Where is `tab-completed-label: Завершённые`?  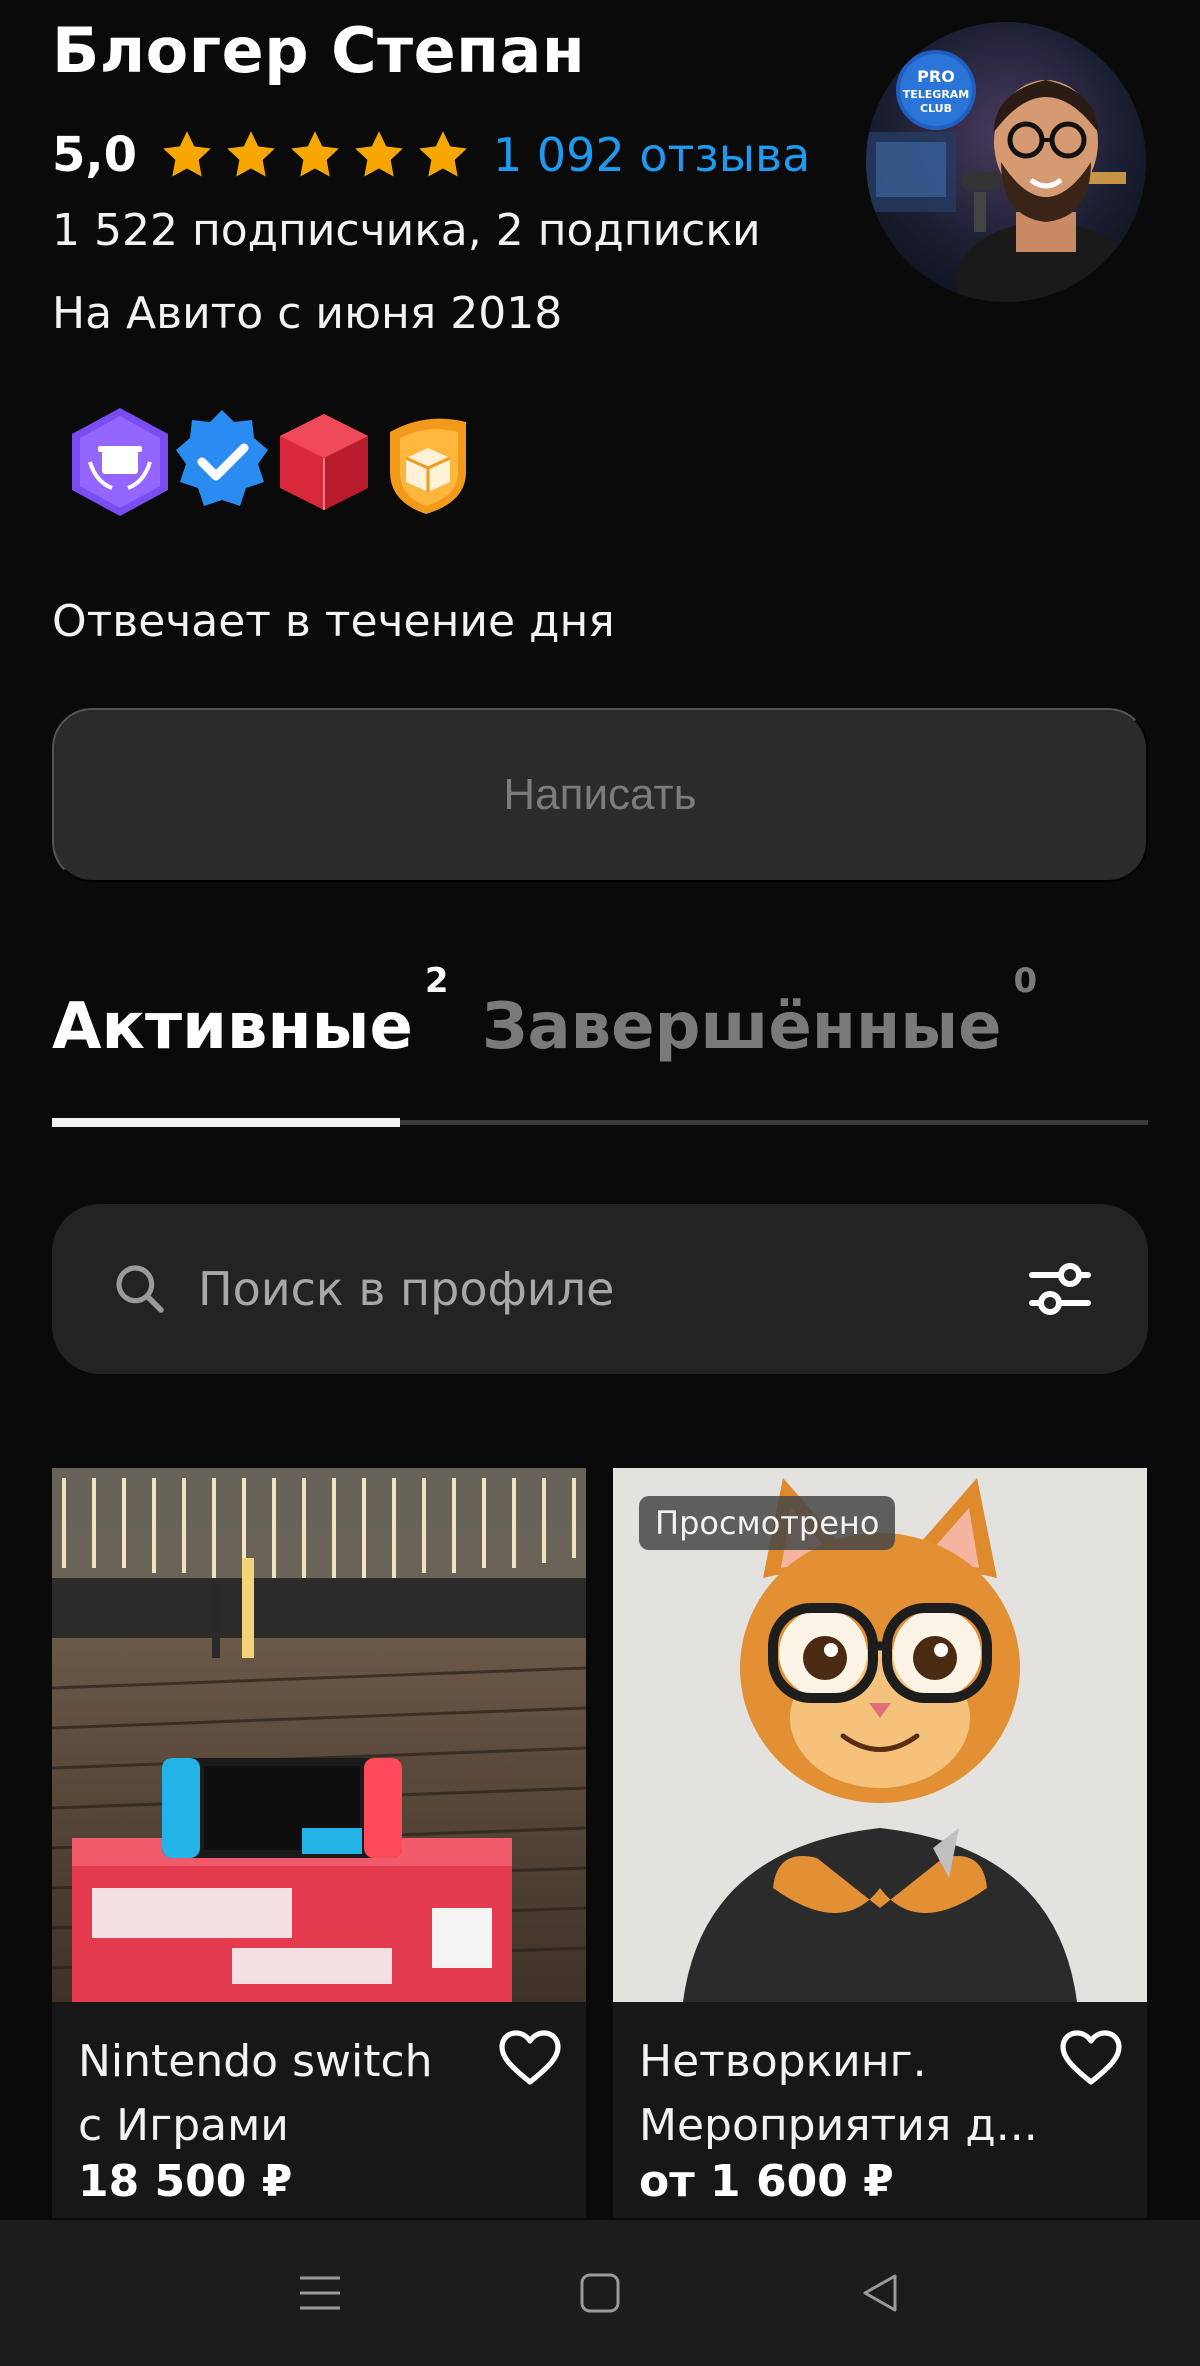
tab-completed-label: Завершённые is located at coordinates (742, 1027).